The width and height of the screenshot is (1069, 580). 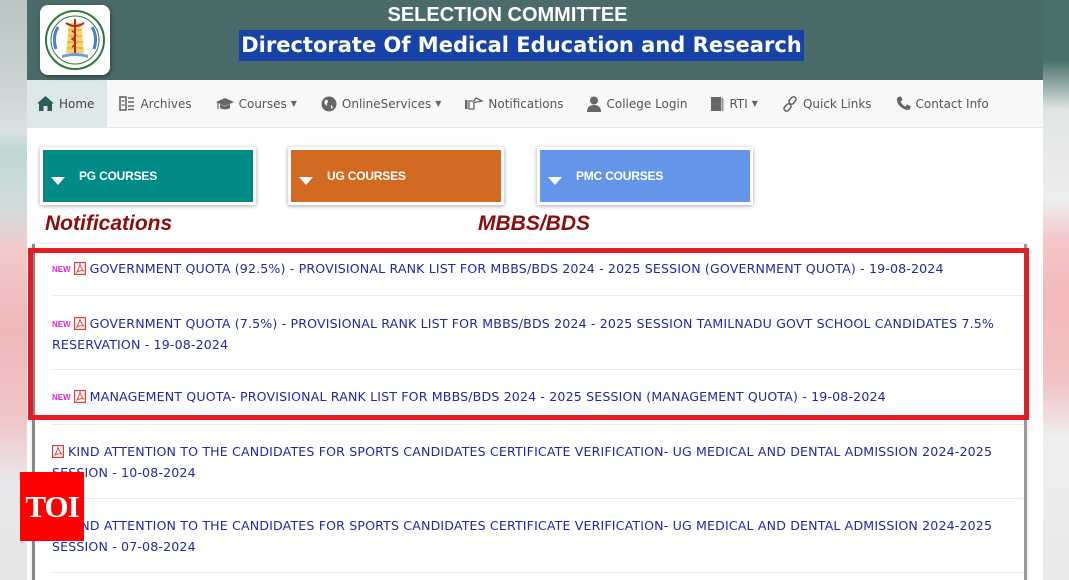 What do you see at coordinates (329, 104) in the screenshot?
I see `globe-icon` at bounding box center [329, 104].